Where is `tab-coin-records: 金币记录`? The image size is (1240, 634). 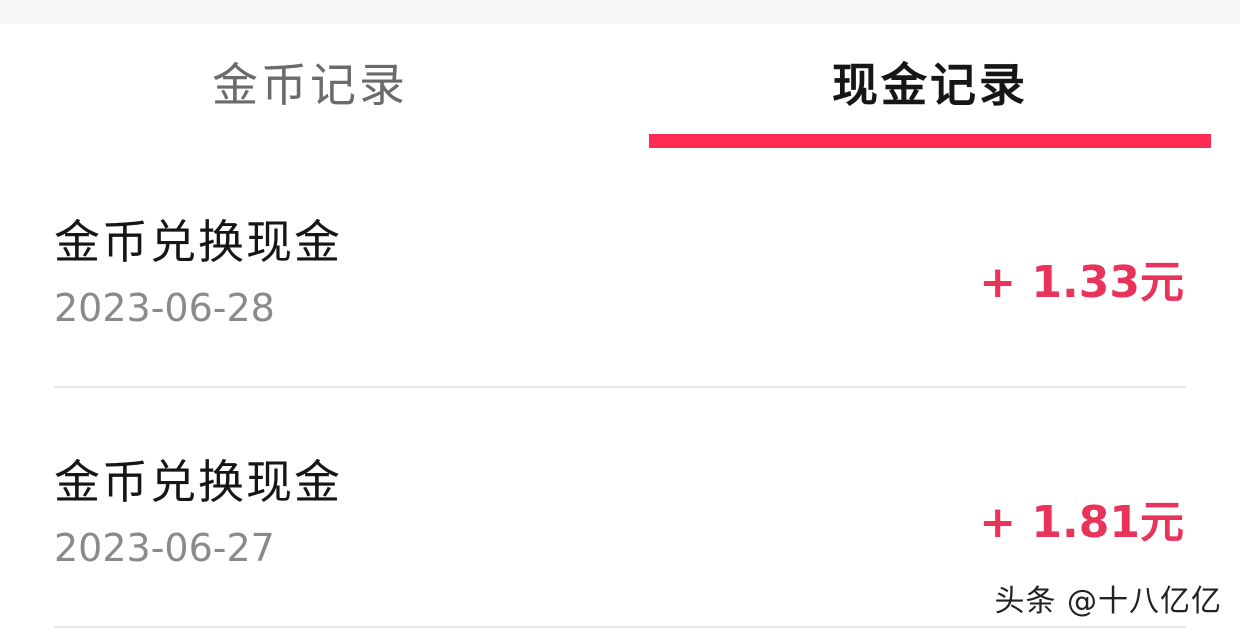
tab-coin-records: 金币记录 is located at coordinates (310, 87).